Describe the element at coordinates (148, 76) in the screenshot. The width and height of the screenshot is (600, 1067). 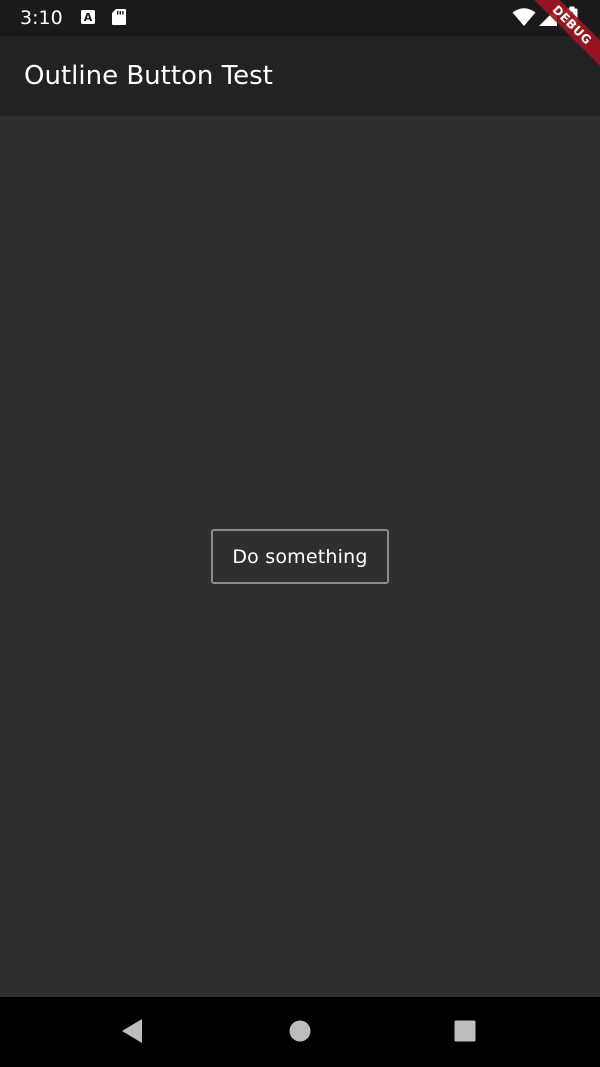
I see `app-bar-title: Outline Button Test` at that location.